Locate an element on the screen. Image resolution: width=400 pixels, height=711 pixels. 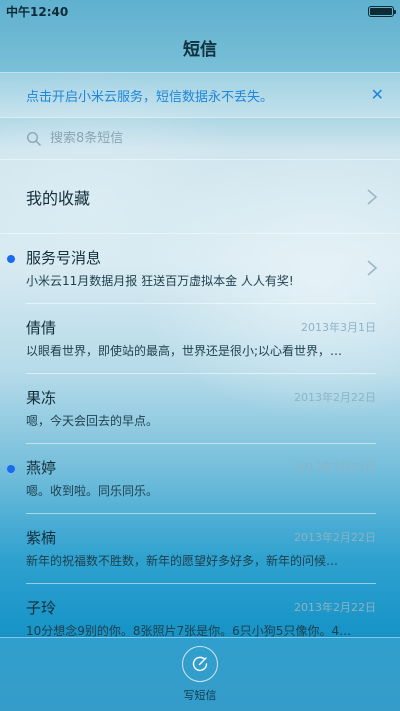
message-sender: 服务号消息 is located at coordinates (64, 257).